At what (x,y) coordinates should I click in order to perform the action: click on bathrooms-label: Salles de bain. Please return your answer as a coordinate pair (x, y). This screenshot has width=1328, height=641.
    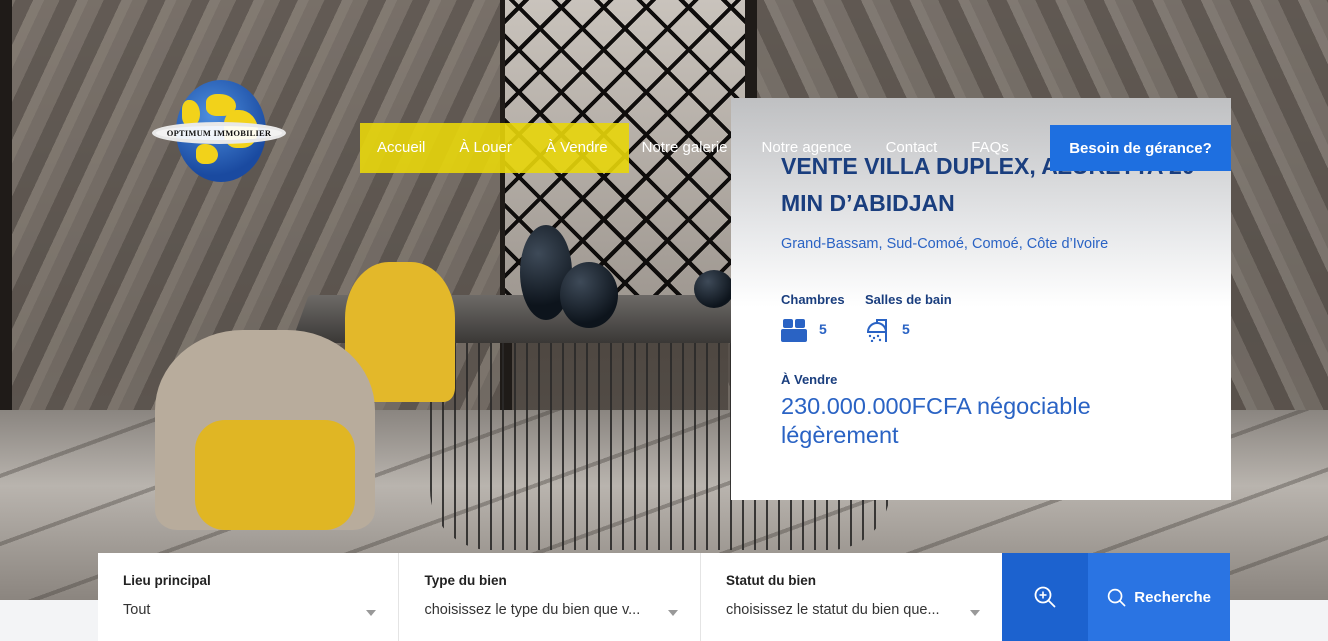
    Looking at the image, I should click on (908, 299).